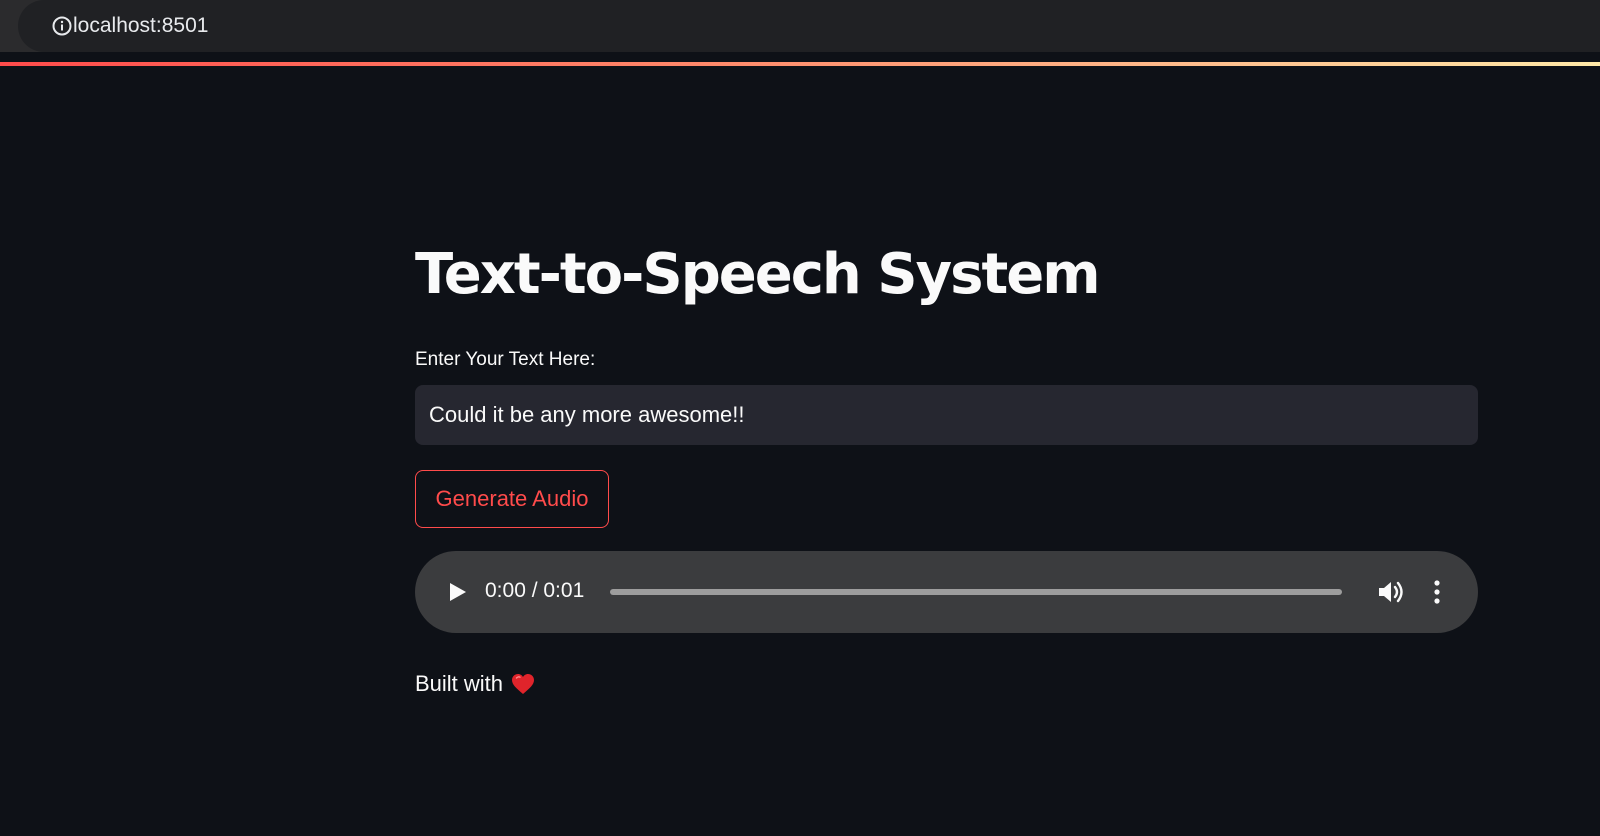  What do you see at coordinates (505, 359) in the screenshot?
I see `text-input-label: Enter Your Text Here:` at bounding box center [505, 359].